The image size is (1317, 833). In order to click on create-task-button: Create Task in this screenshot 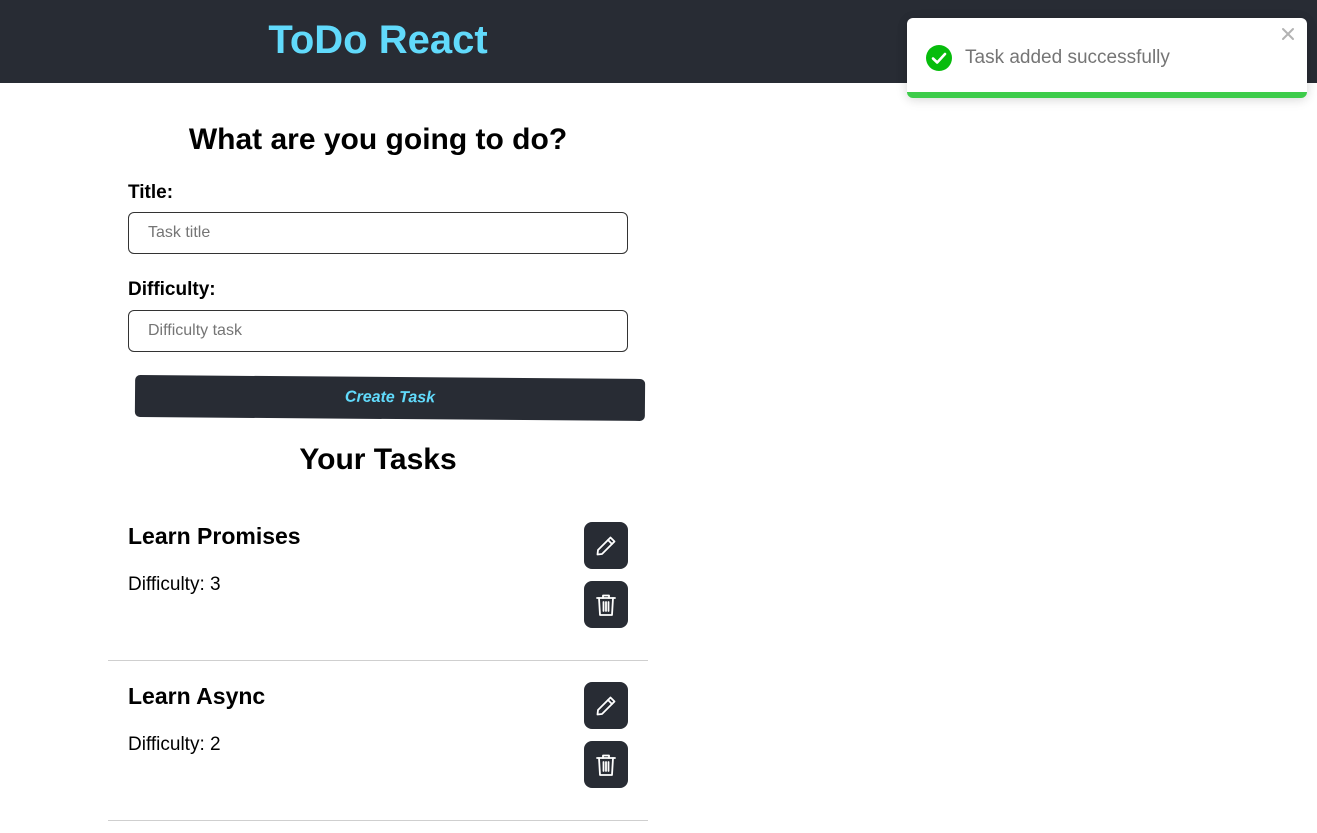, I will do `click(390, 398)`.